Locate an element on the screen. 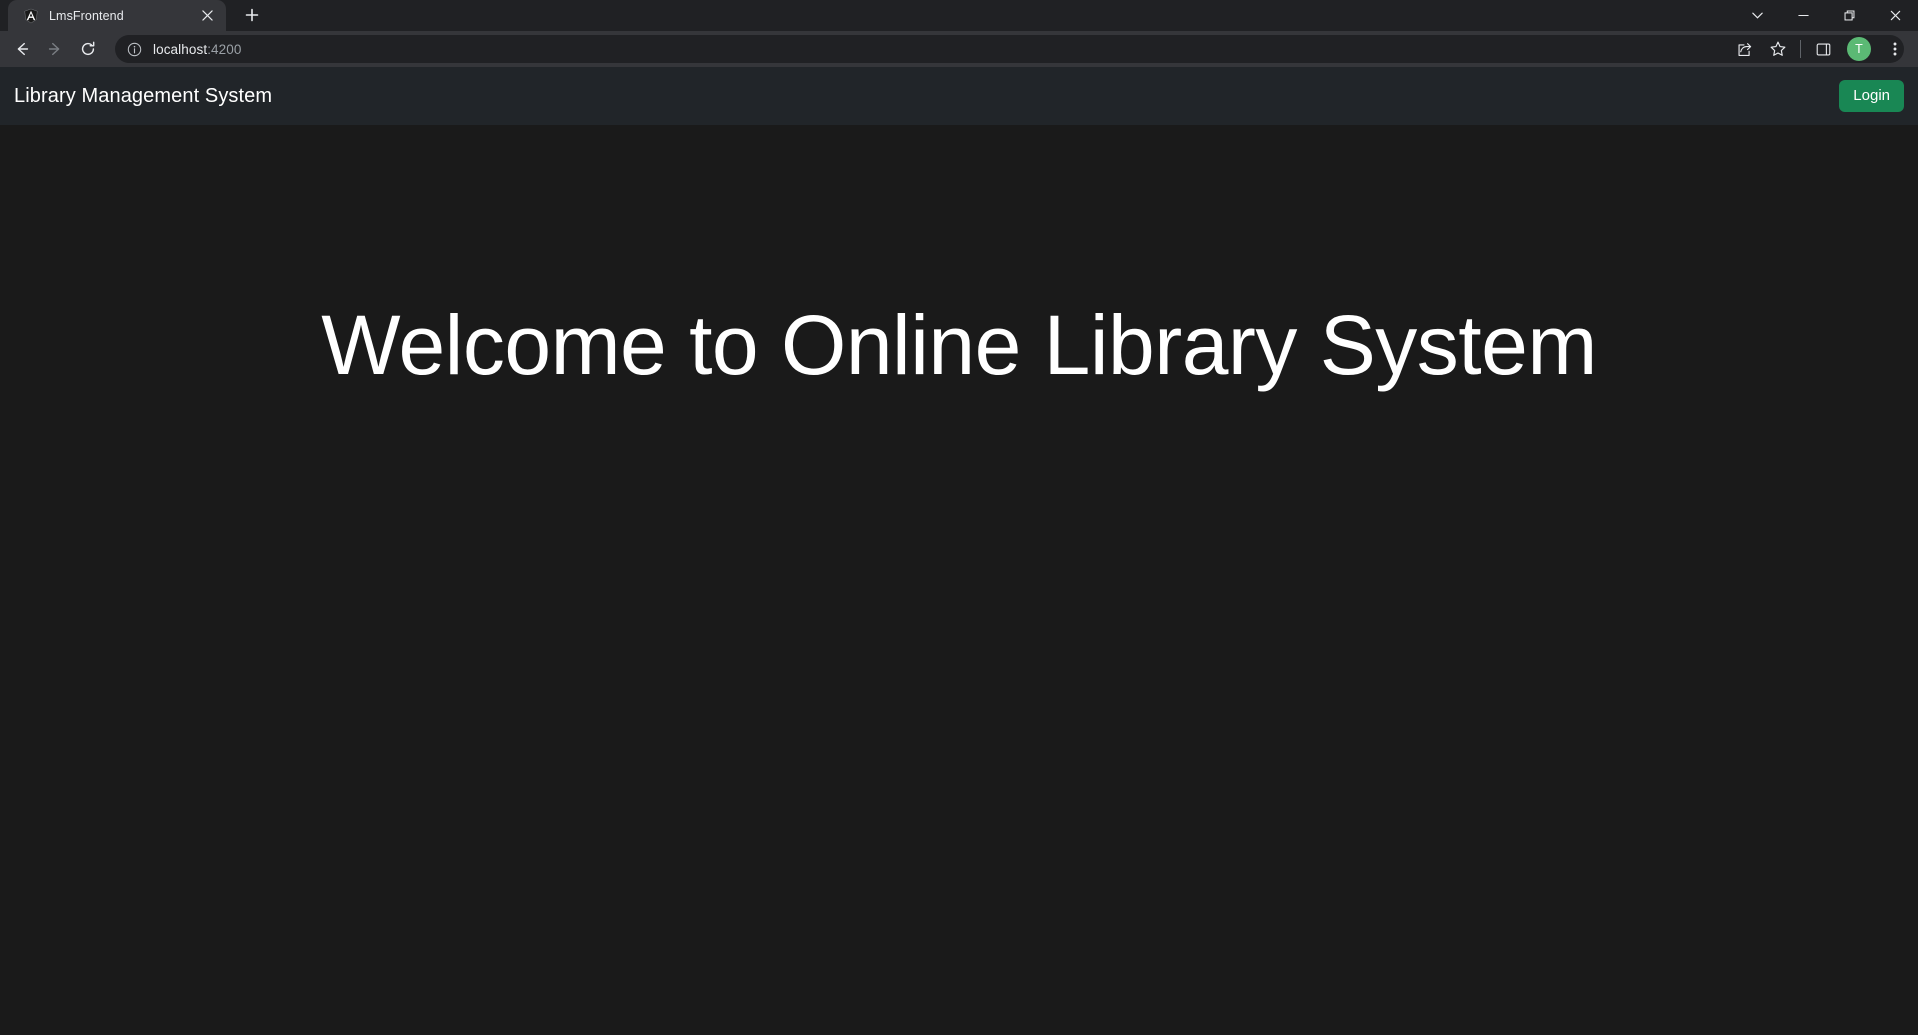 The width and height of the screenshot is (1918, 1035). minimize-button is located at coordinates (1803, 15).